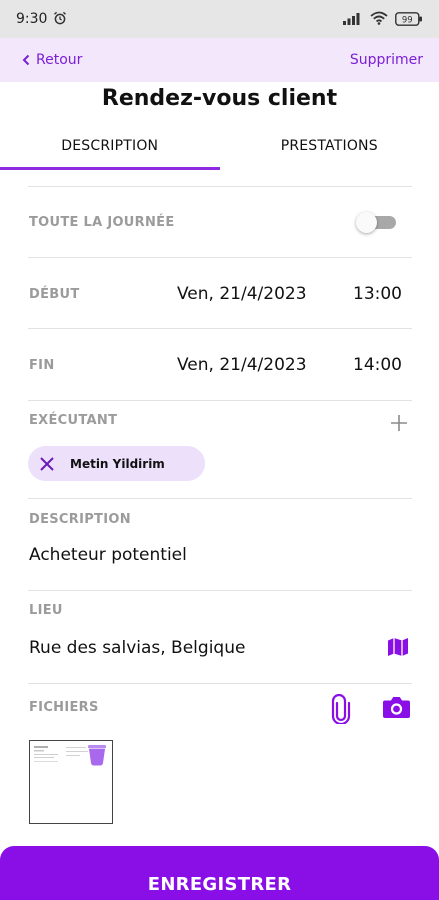 This screenshot has height=900, width=439. I want to click on close-icon, so click(47, 463).